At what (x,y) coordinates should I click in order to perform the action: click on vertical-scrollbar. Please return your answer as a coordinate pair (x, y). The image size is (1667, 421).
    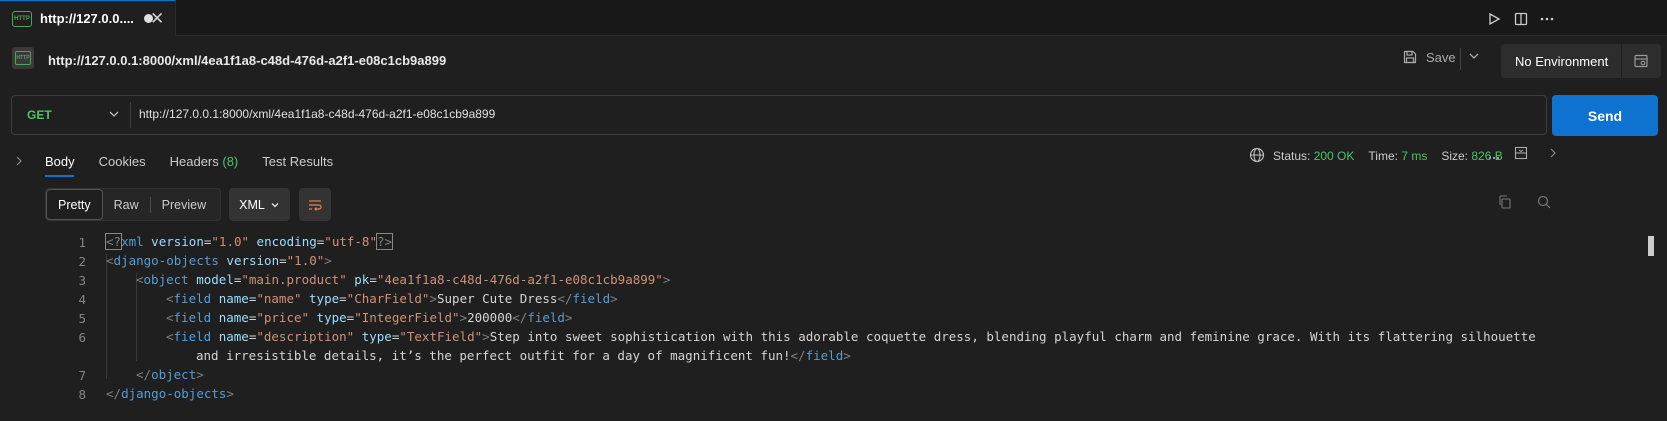
    Looking at the image, I should click on (1651, 246).